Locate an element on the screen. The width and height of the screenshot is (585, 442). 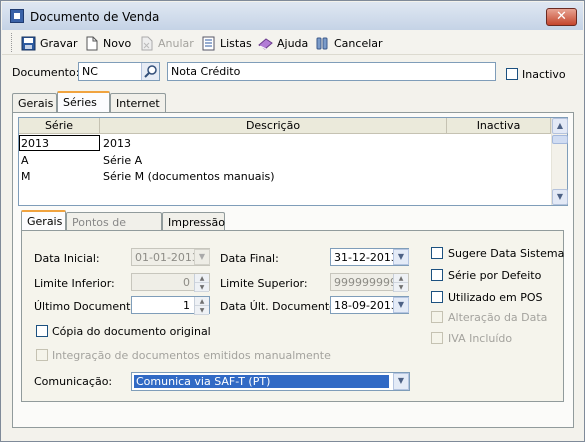
serie-defeito-label: Série por Defeito is located at coordinates (495, 275).